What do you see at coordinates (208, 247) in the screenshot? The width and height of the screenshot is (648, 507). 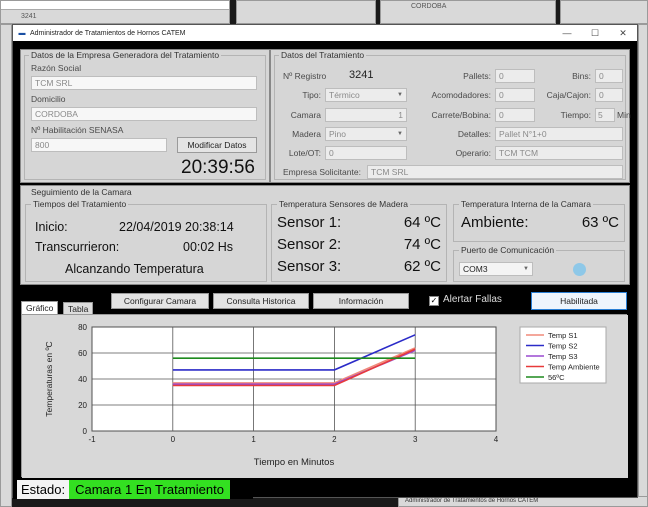 I see `transcurrieron-value: 00:02 Hs` at bounding box center [208, 247].